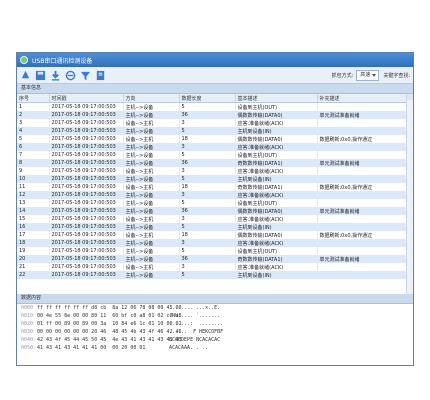  Describe the element at coordinates (70, 75) in the screenshot. I see `settings-icon` at that location.